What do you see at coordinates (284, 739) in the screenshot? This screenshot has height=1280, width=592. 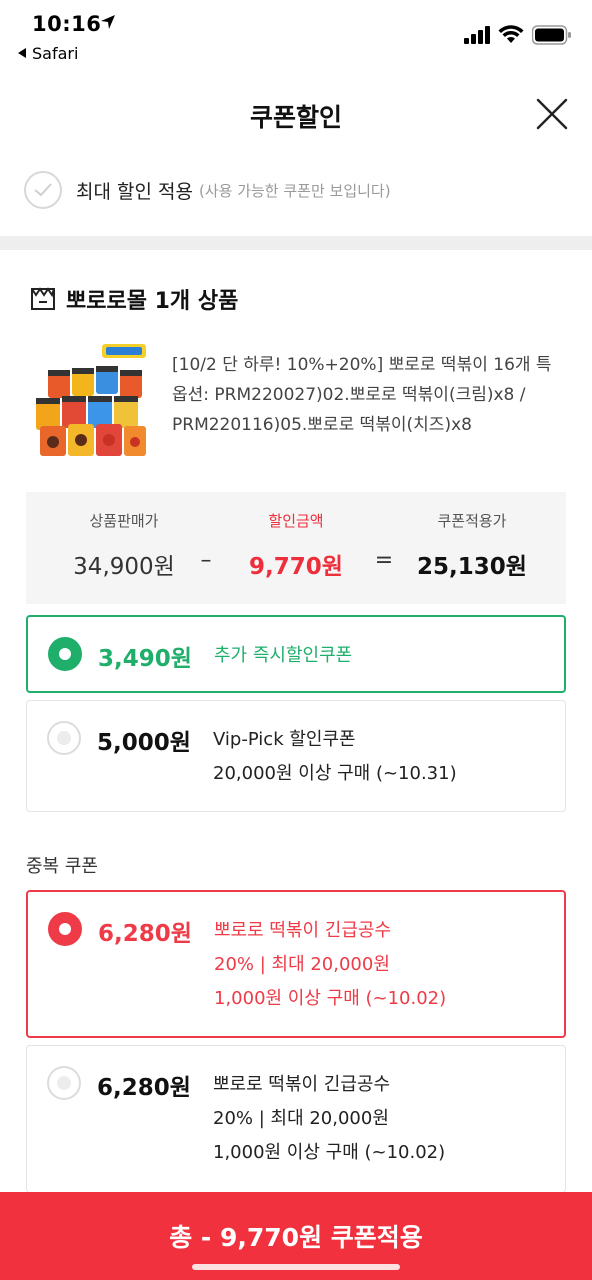 I see `coupon-name: Vip-Pick 할인쿠폰` at bounding box center [284, 739].